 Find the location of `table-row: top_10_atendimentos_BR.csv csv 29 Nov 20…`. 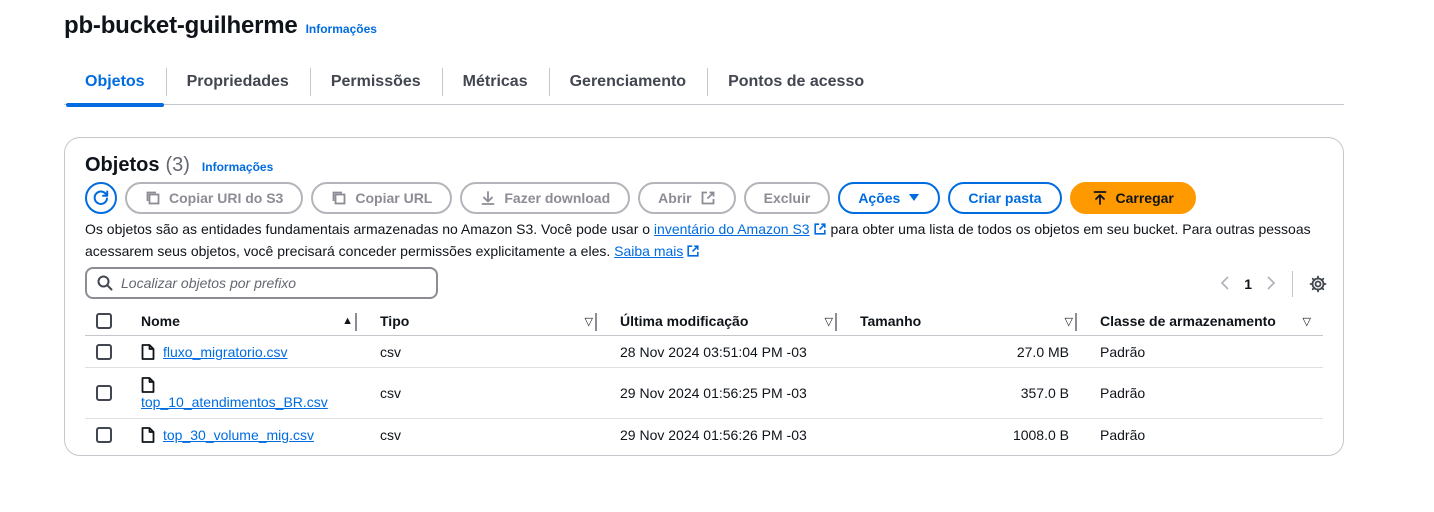

table-row: top_10_atendimentos_BR.csv csv 29 Nov 20… is located at coordinates (704, 393).